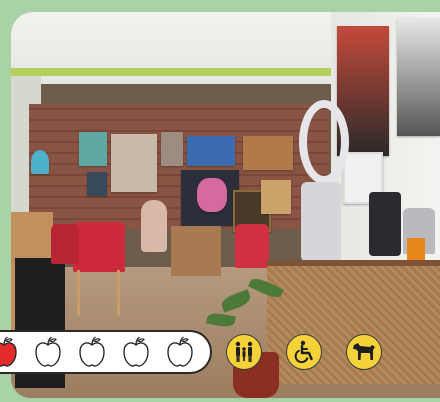  Describe the element at coordinates (10, 352) in the screenshot. I see `apple-icon-filled` at that location.